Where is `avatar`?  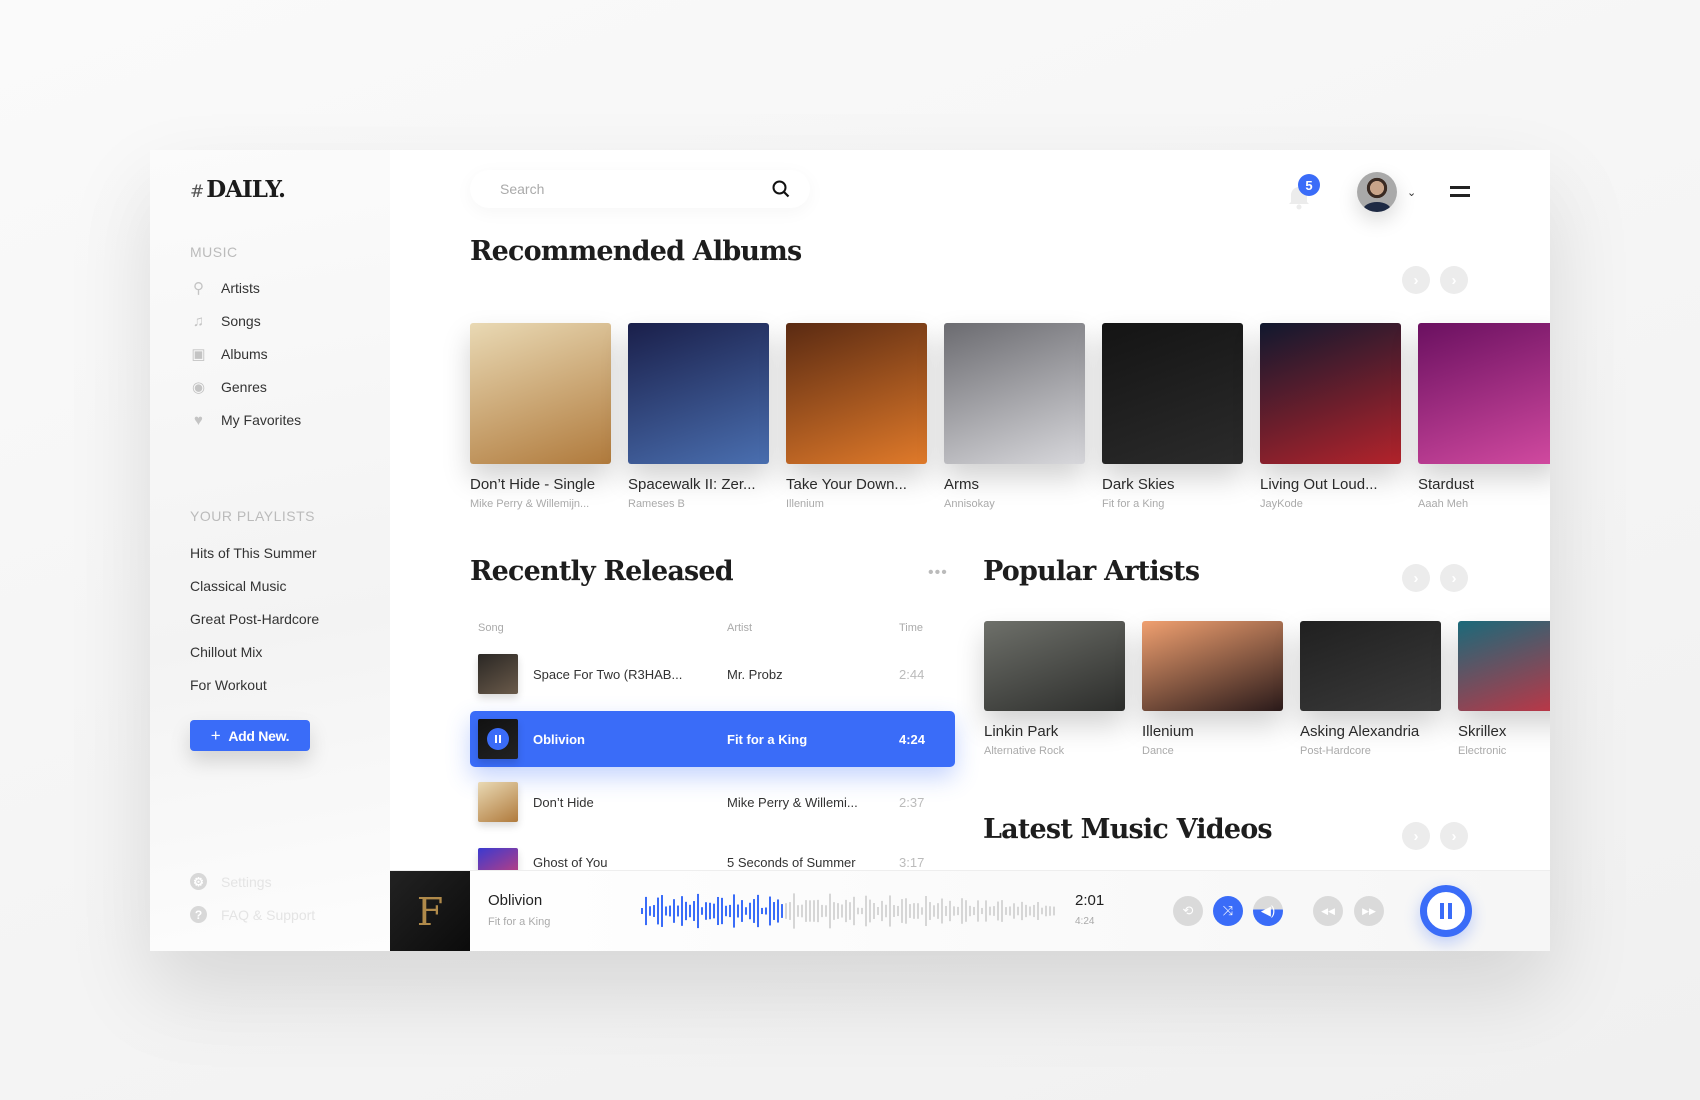 avatar is located at coordinates (1377, 192).